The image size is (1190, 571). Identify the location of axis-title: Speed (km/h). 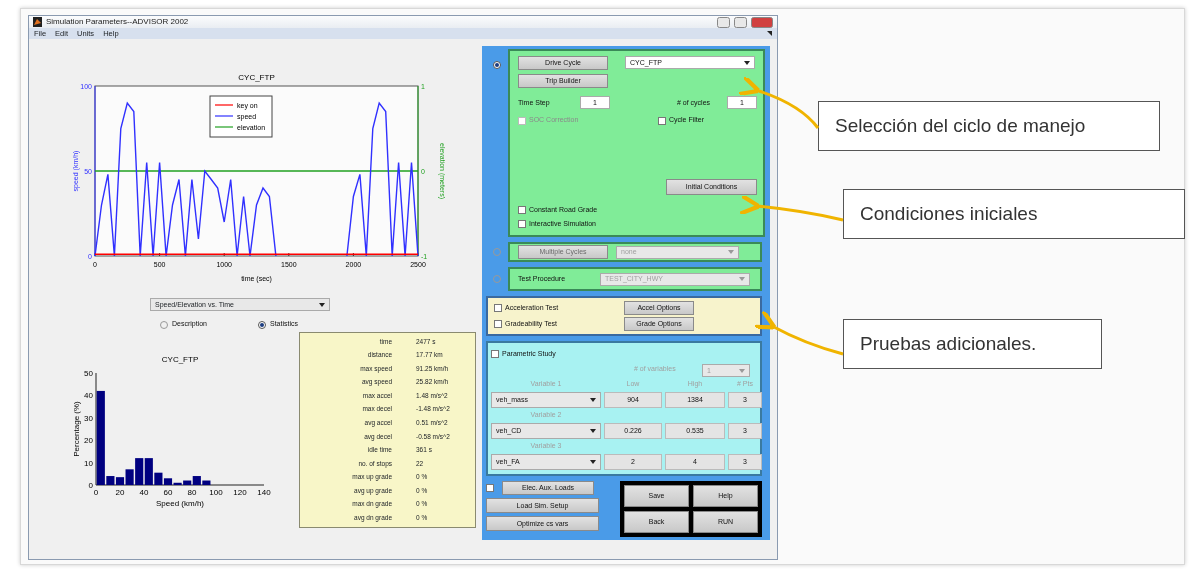
(180, 503).